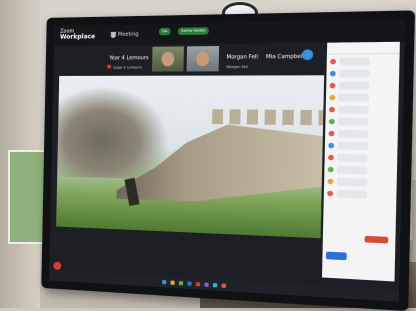 This screenshot has height=311, width=416. I want to click on member-a-sub: Morgan Fell, so click(237, 67).